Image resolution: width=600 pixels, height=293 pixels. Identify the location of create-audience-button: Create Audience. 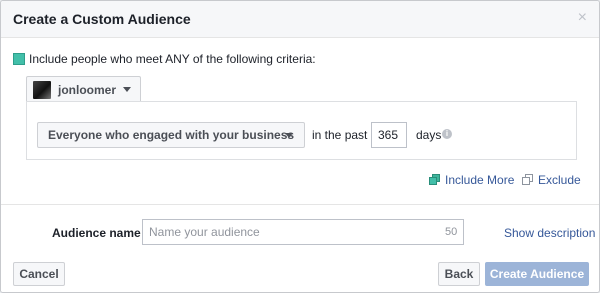
(537, 274).